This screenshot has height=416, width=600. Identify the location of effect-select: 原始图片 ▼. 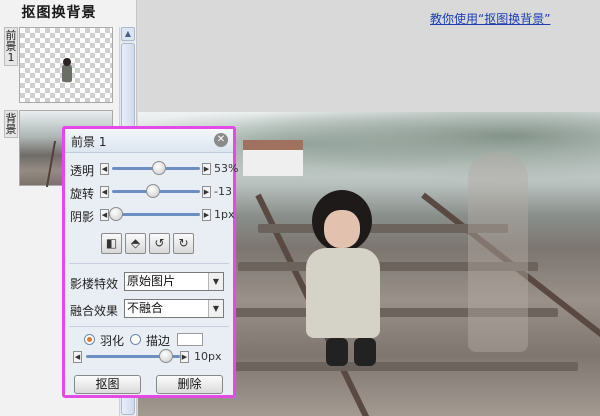
(174, 281).